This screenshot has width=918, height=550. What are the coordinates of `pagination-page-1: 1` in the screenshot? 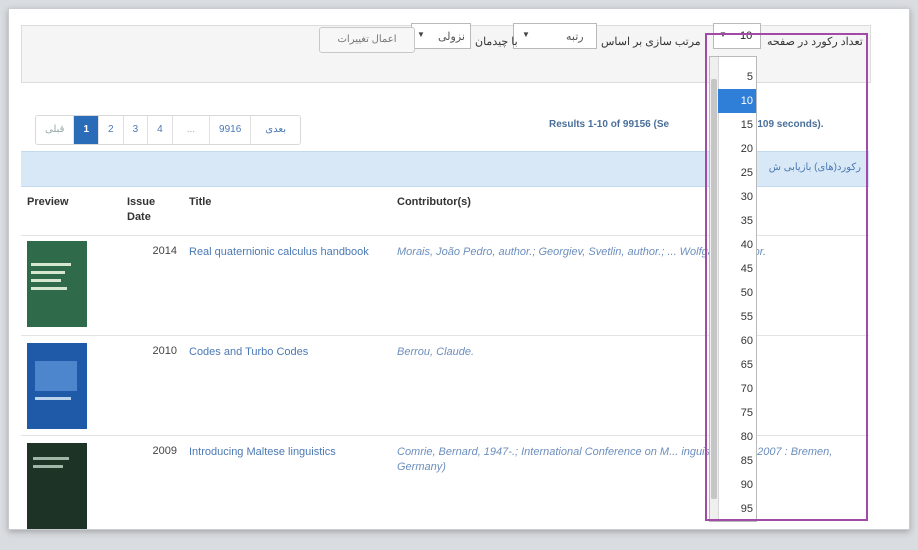 It's located at (87, 130).